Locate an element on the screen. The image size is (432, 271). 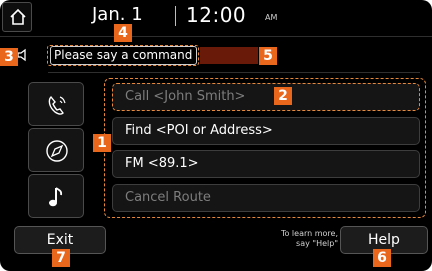
callout-badge-2: 2 is located at coordinates (283, 96).